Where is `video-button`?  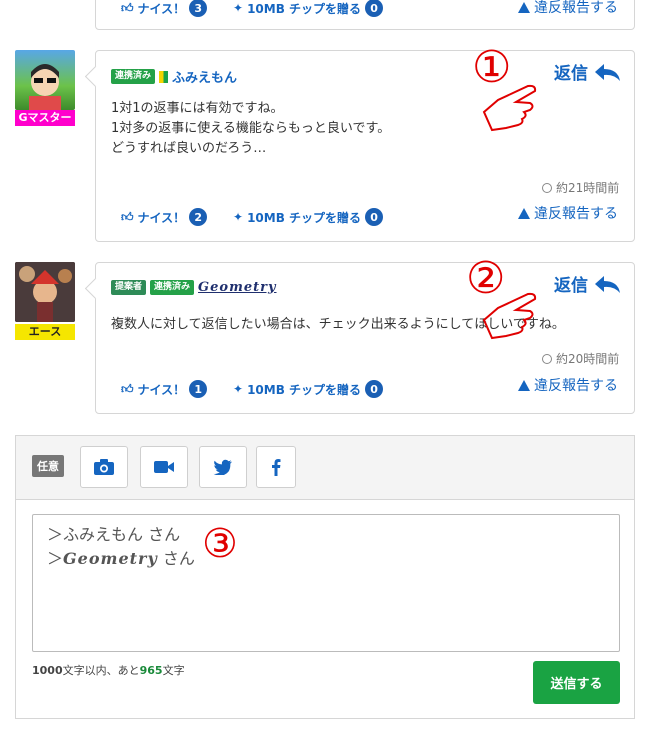 video-button is located at coordinates (164, 467).